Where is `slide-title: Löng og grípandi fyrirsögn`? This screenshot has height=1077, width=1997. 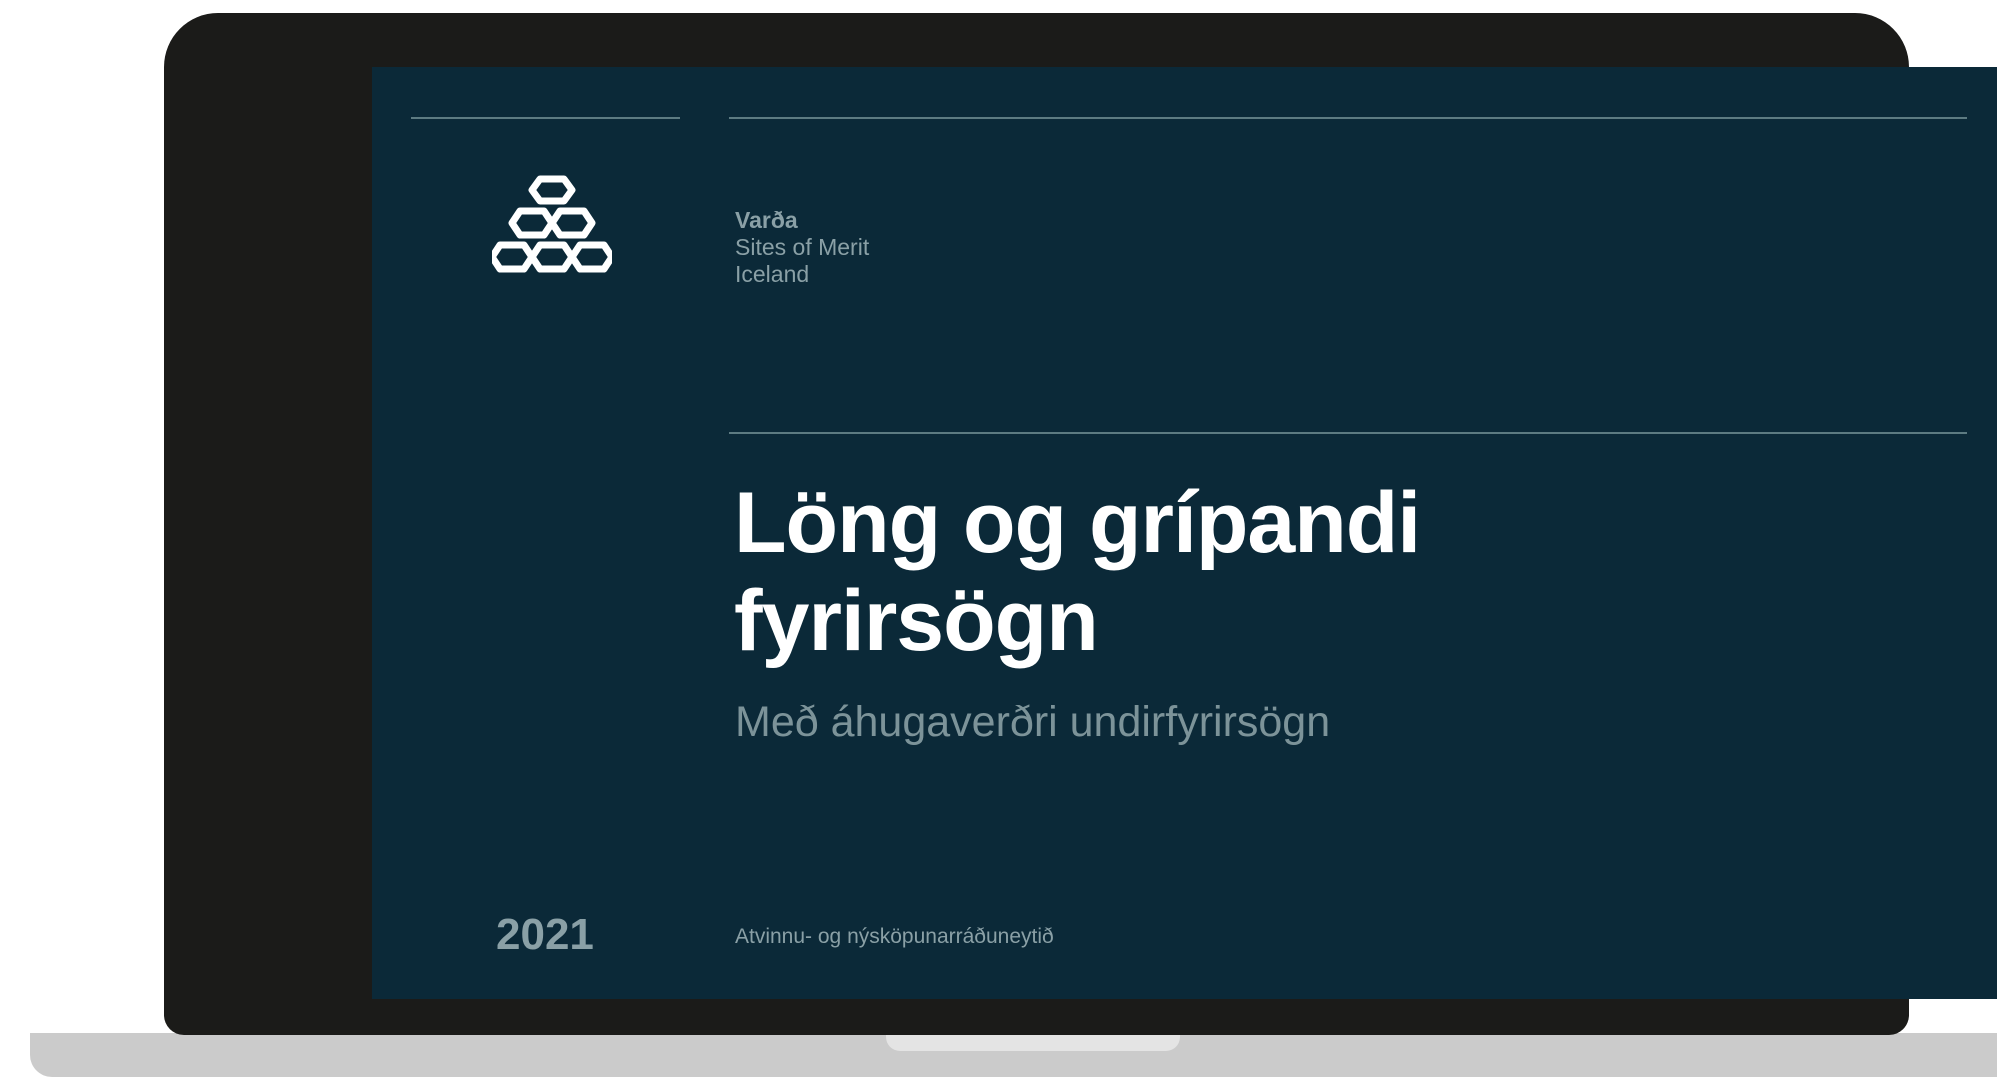
slide-title: Löng og grípandi fyrirsögn is located at coordinates (1284, 572).